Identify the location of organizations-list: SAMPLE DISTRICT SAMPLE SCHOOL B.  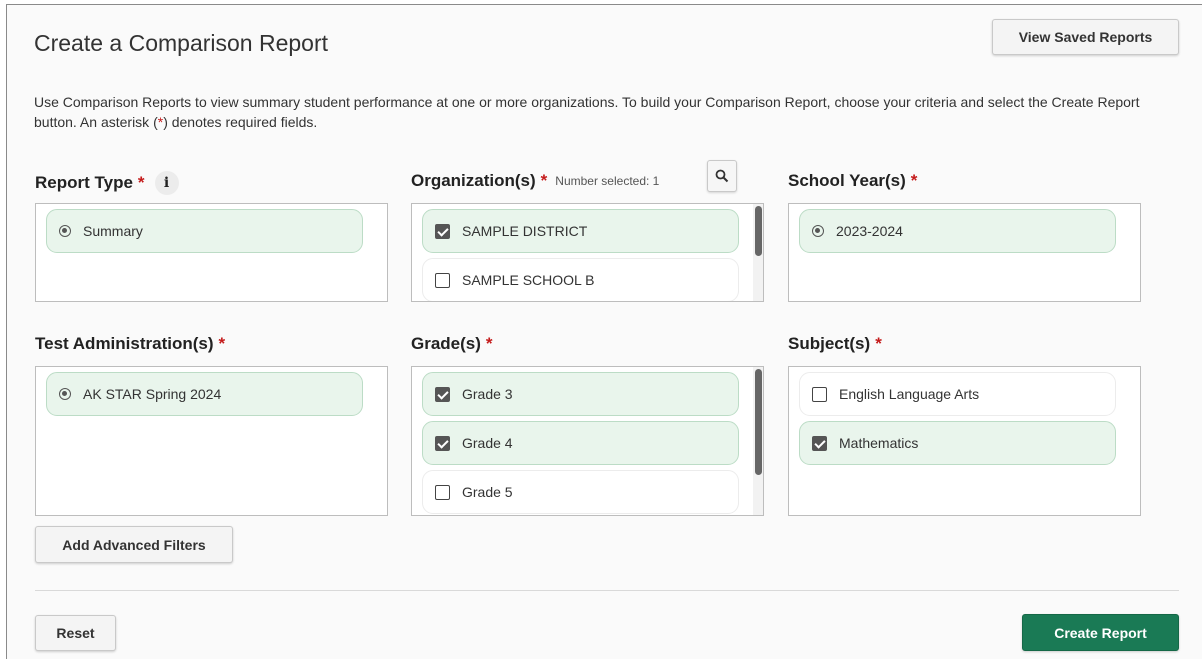
(587, 252).